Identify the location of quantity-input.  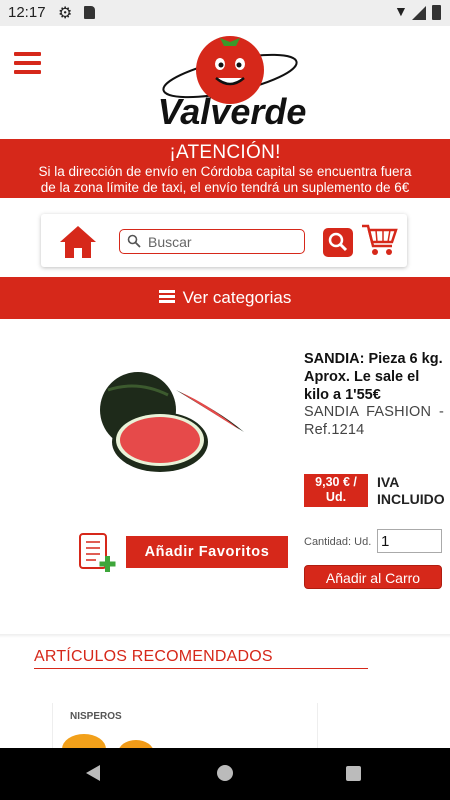
(409, 541).